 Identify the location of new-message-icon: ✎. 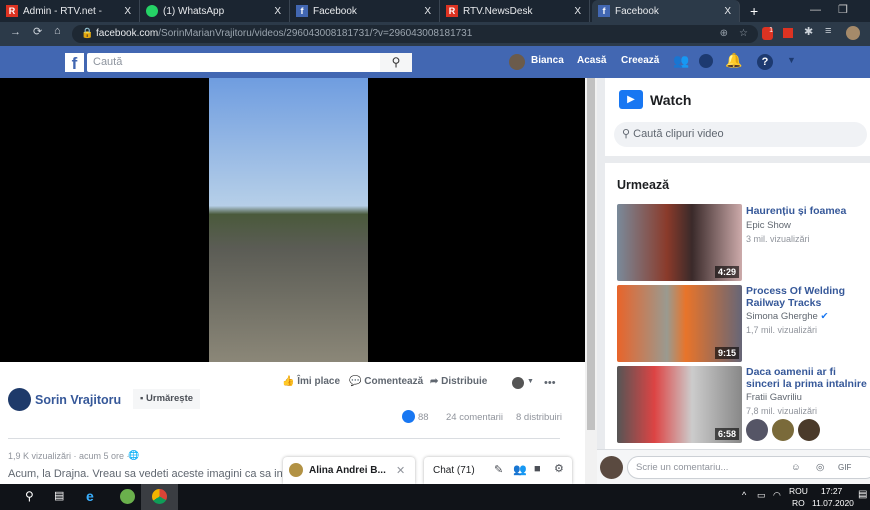
(498, 469).